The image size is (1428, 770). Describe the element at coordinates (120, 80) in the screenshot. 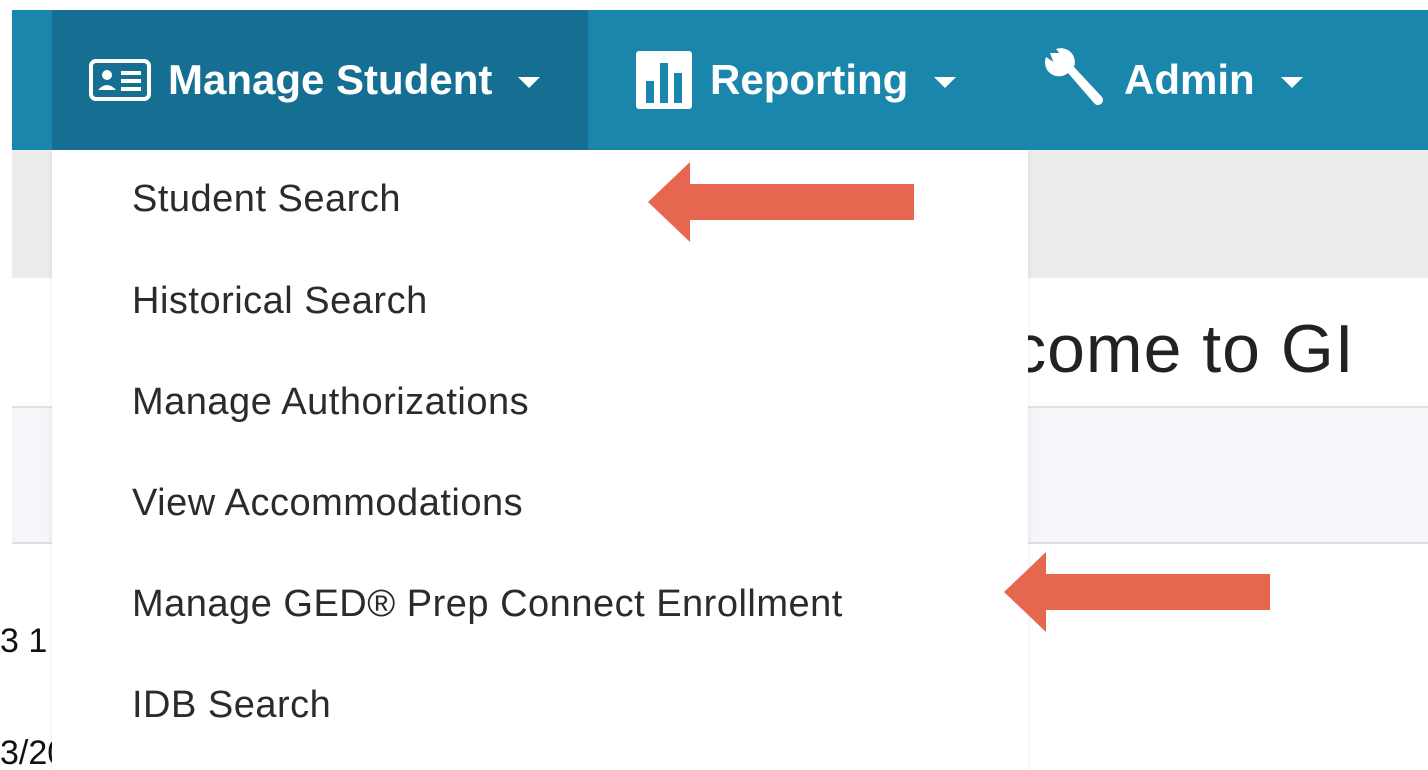

I see `id-card-icon` at that location.